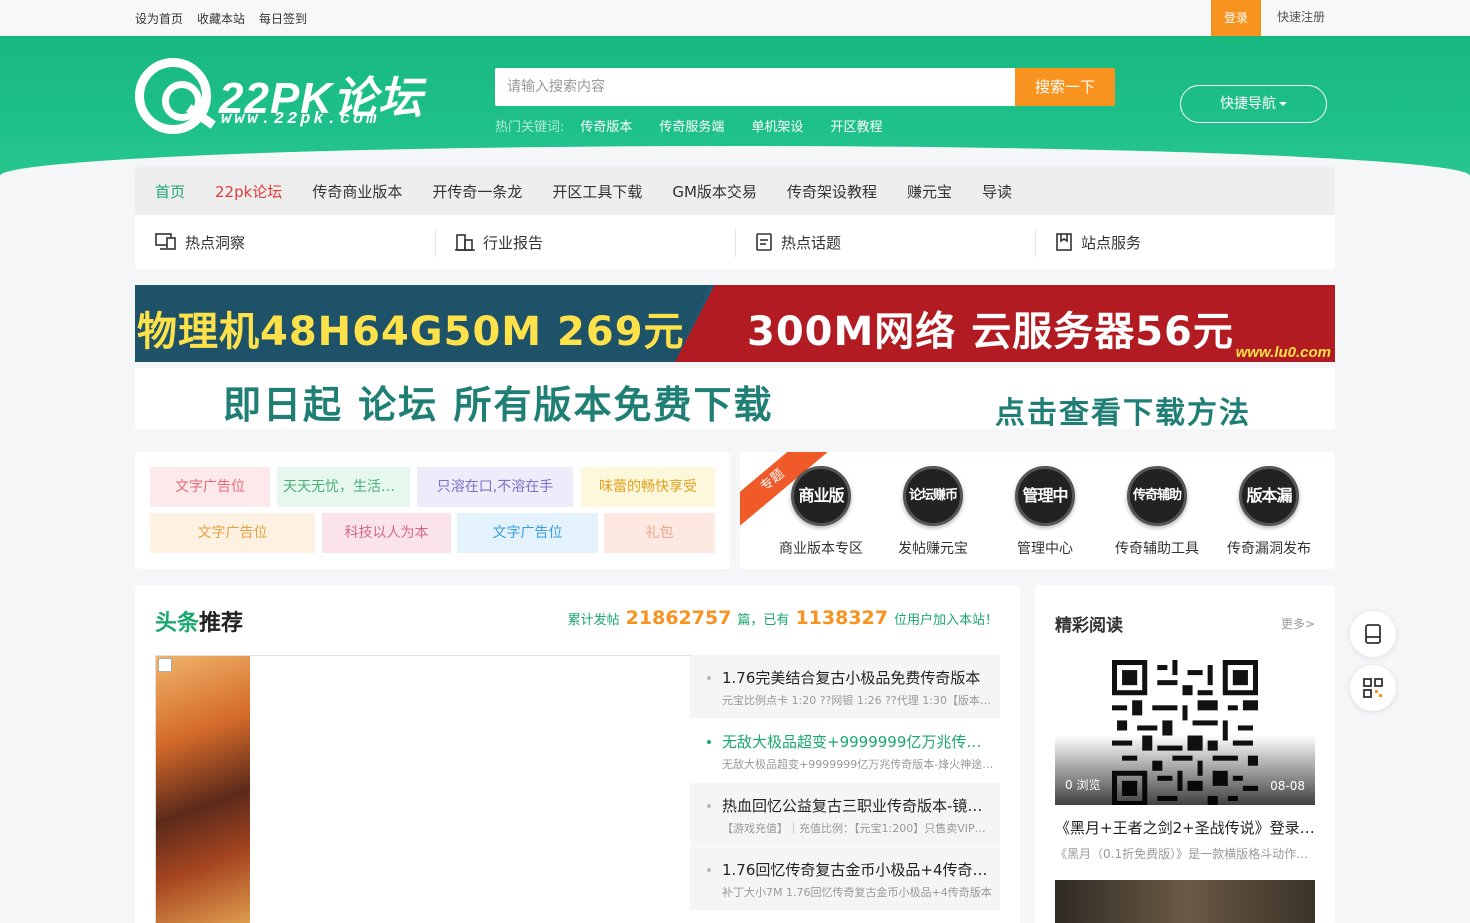  Describe the element at coordinates (1045, 549) in the screenshot. I see `zone-label: 管理中心` at that location.